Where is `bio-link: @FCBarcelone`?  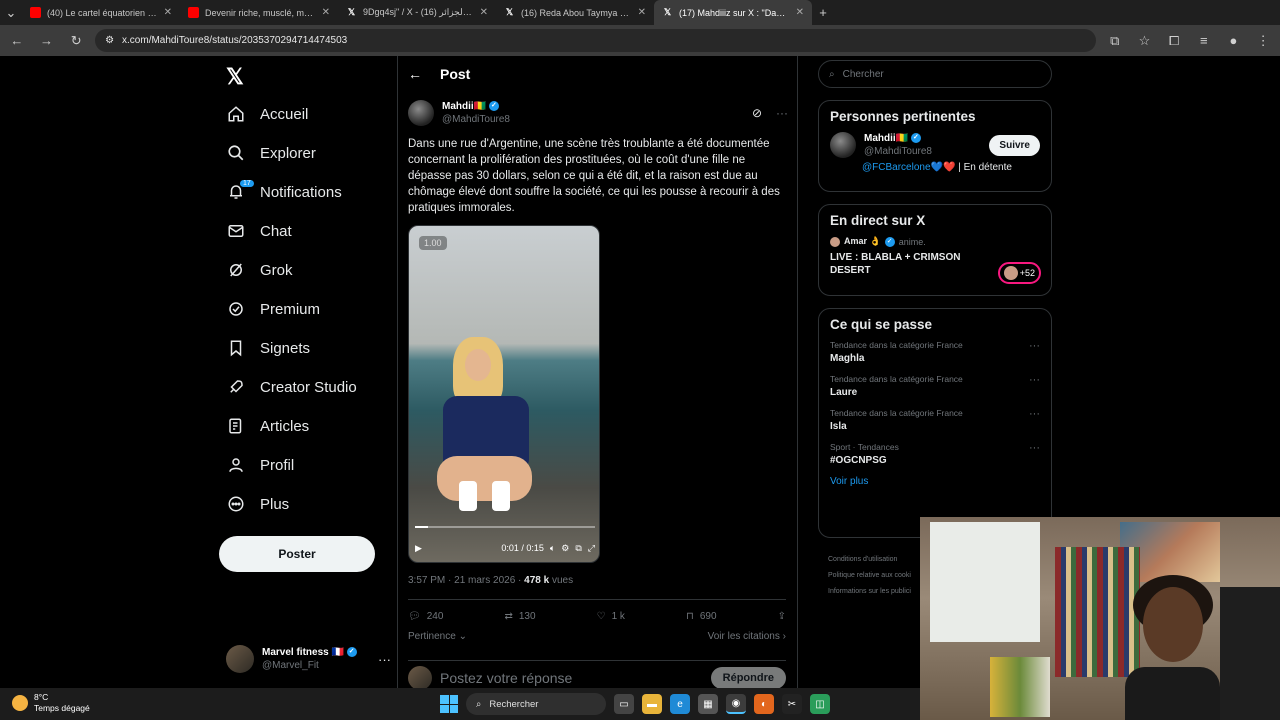 bio-link: @FCBarcelone is located at coordinates (896, 167).